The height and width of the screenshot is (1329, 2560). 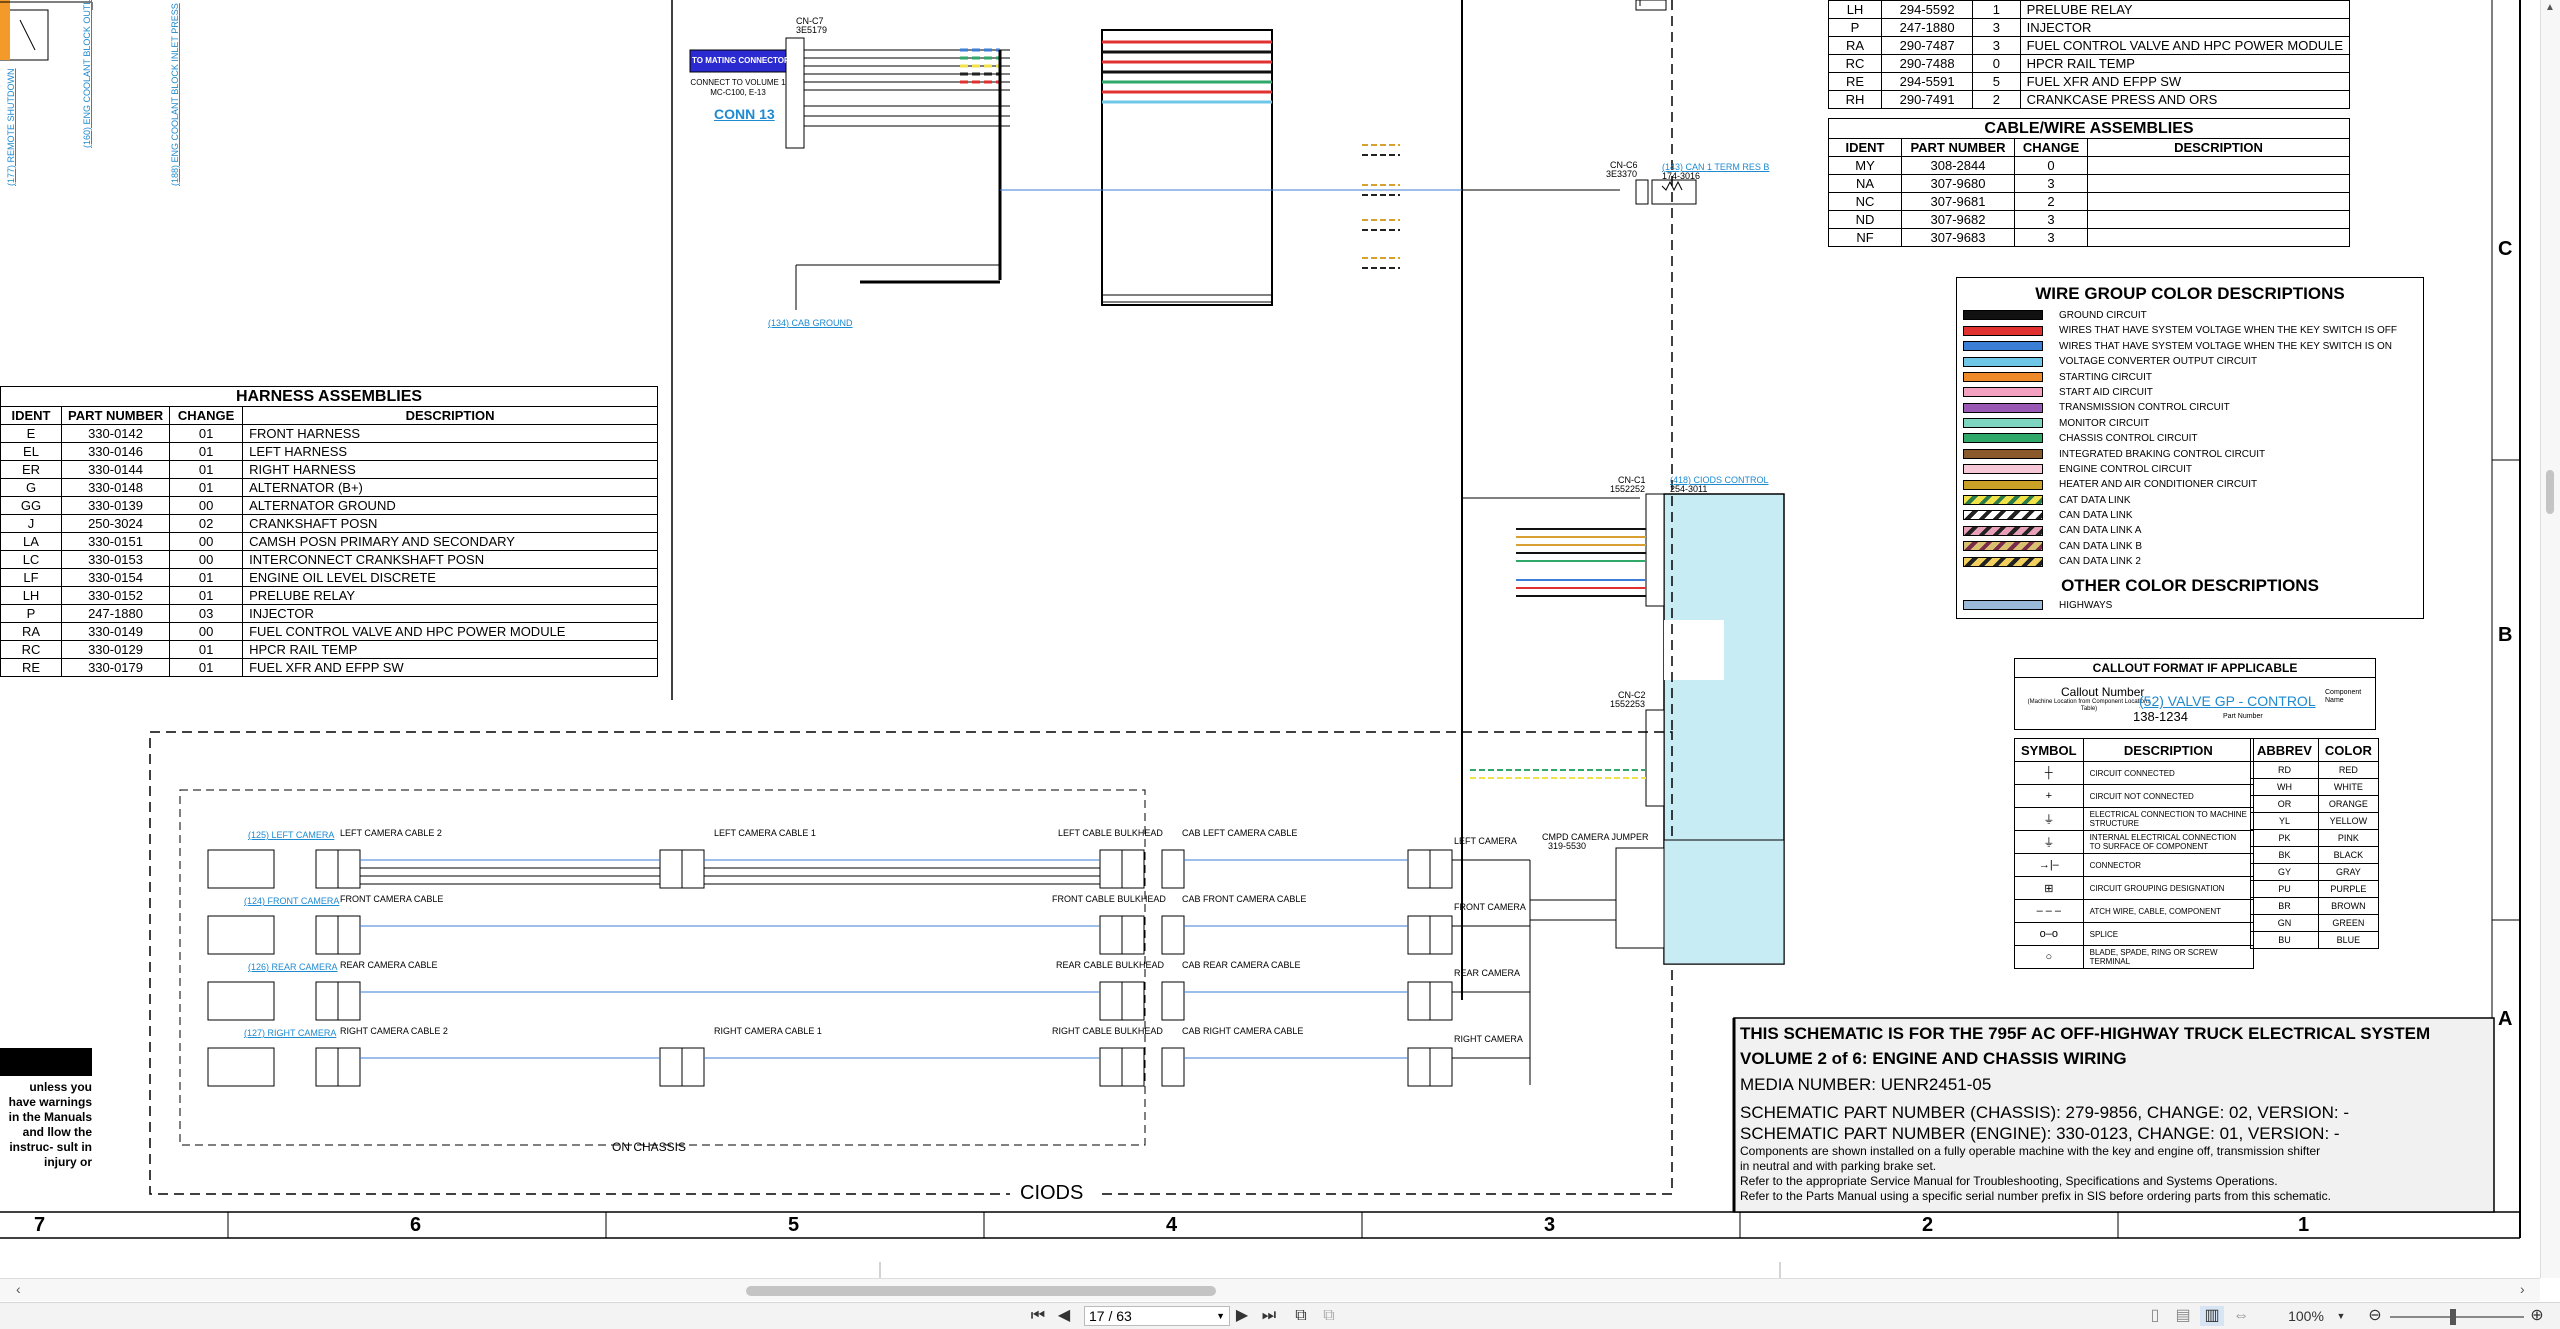 I want to click on table-row: LH 330-0152 01 PRELUBE RELAY, so click(x=329, y=595).